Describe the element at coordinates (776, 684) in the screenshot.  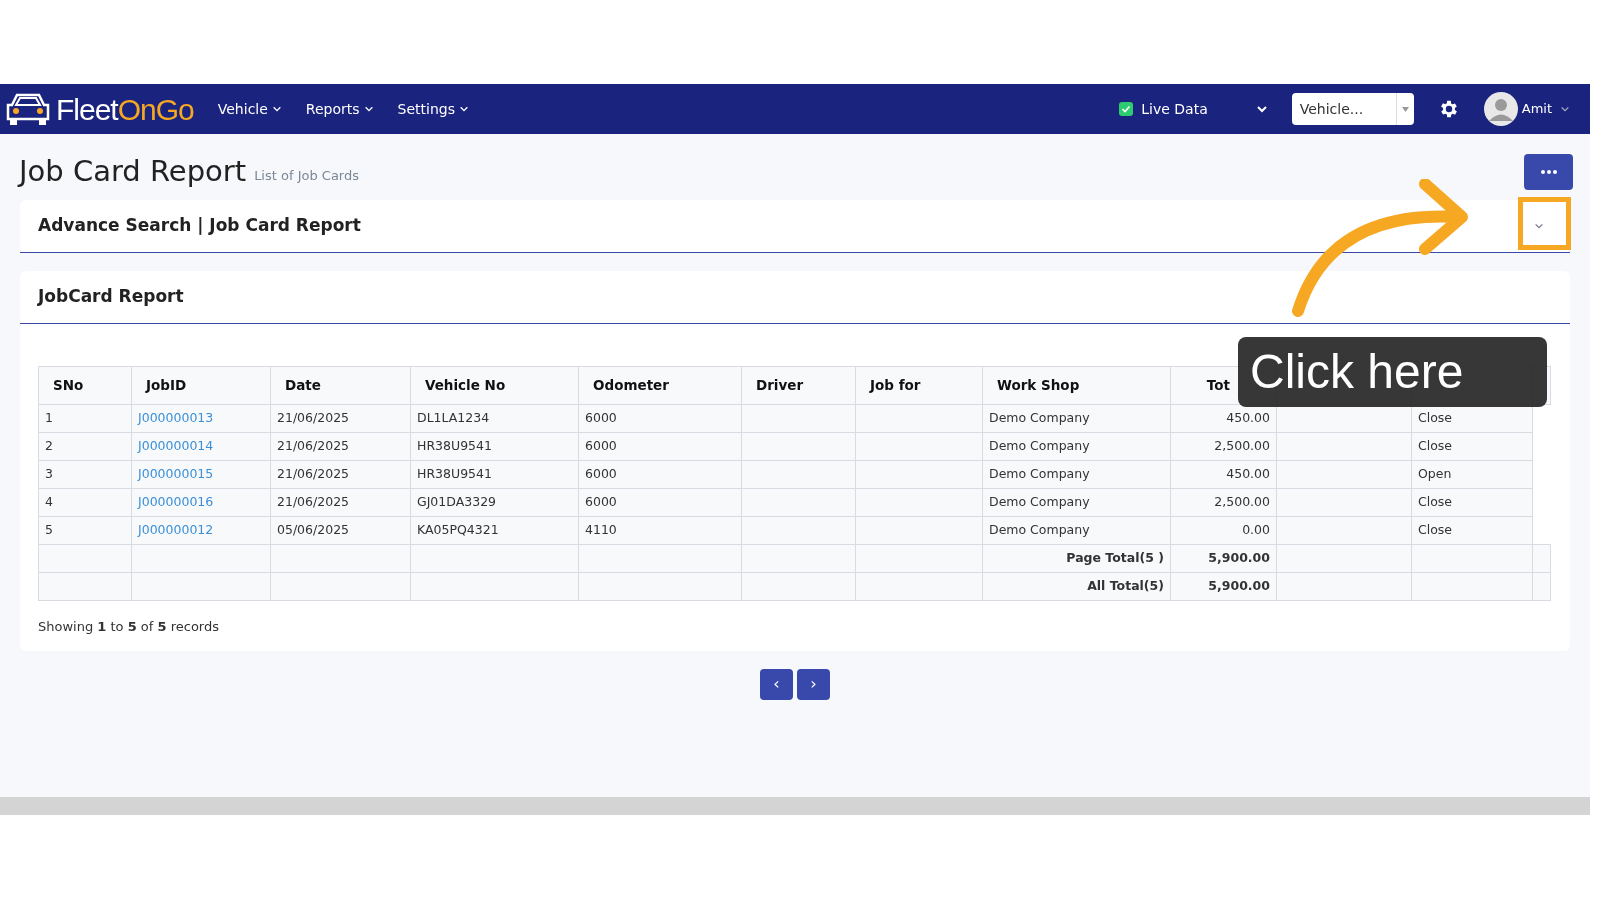
I see `previous-page-button: ‹` at that location.